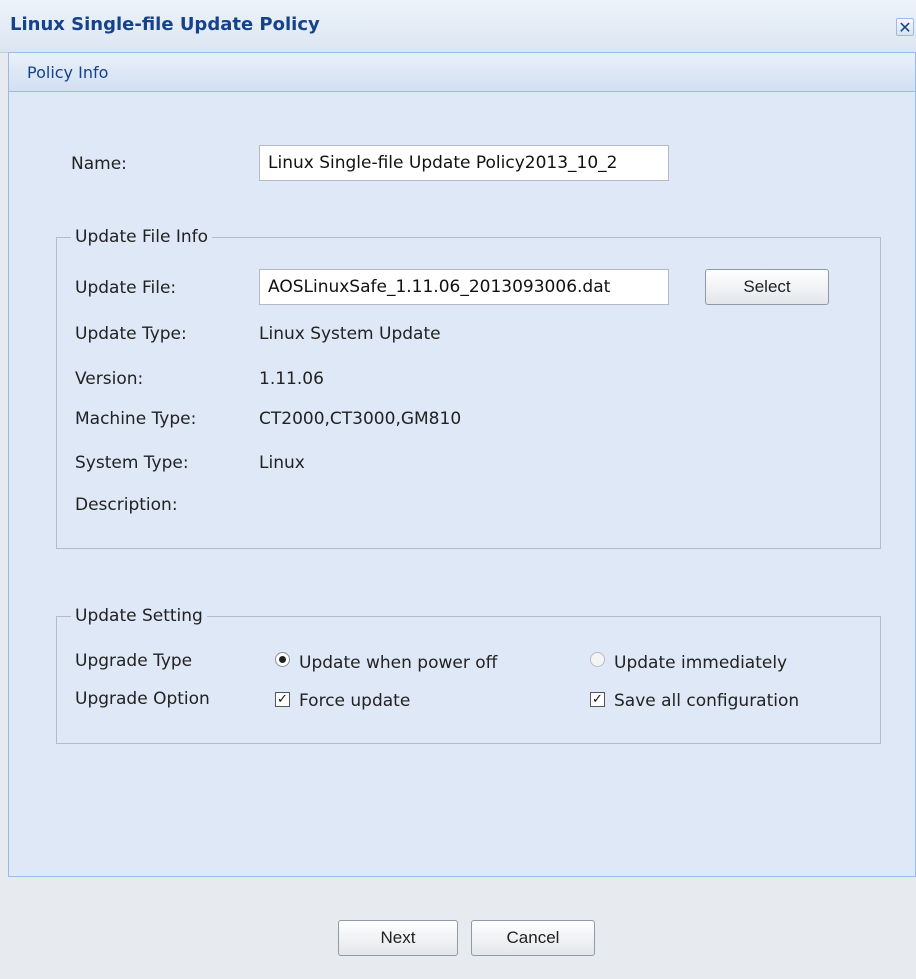 This screenshot has height=979, width=916. I want to click on panel-header: Policy Info, so click(462, 72).